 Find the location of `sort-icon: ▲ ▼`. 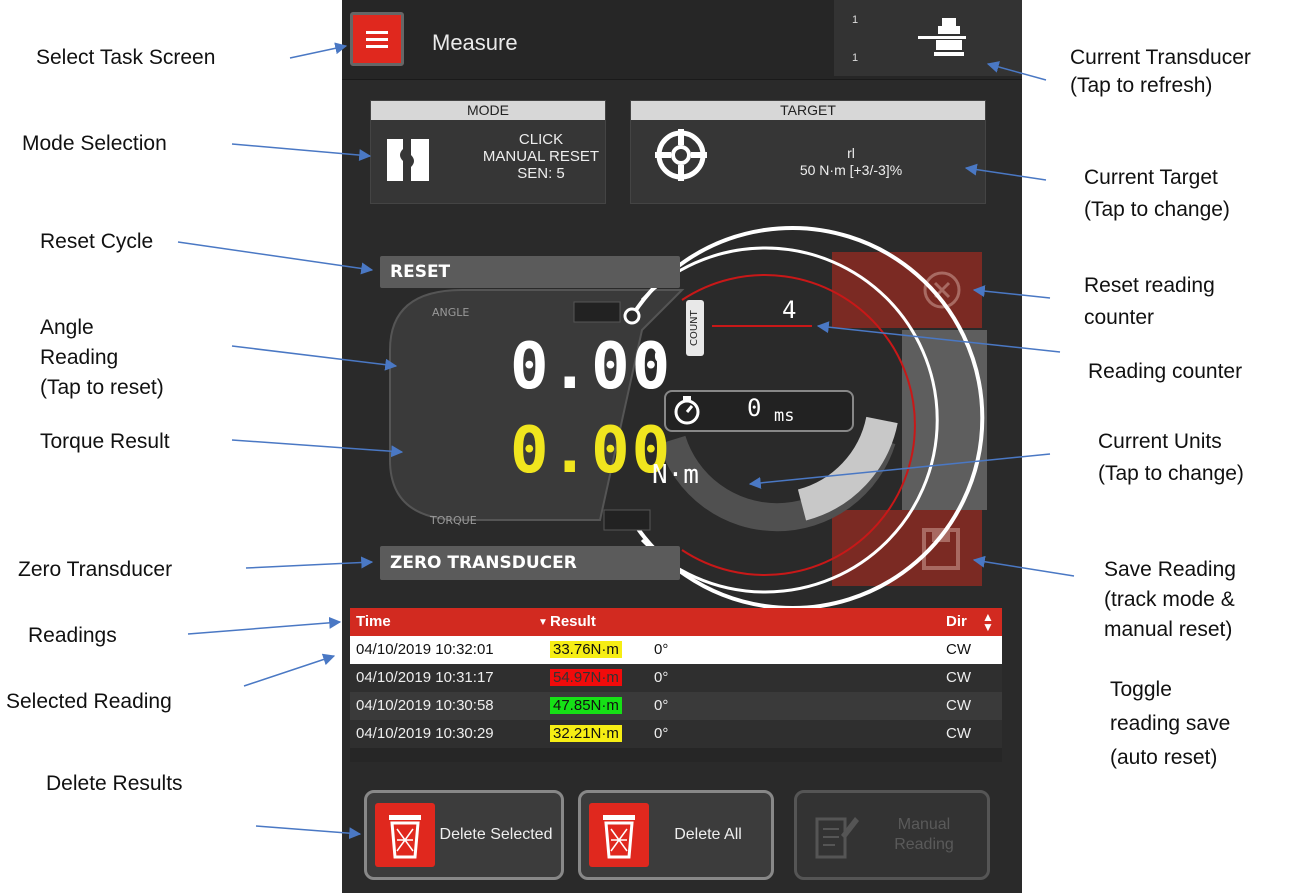

sort-icon: ▲ ▼ is located at coordinates (988, 622).